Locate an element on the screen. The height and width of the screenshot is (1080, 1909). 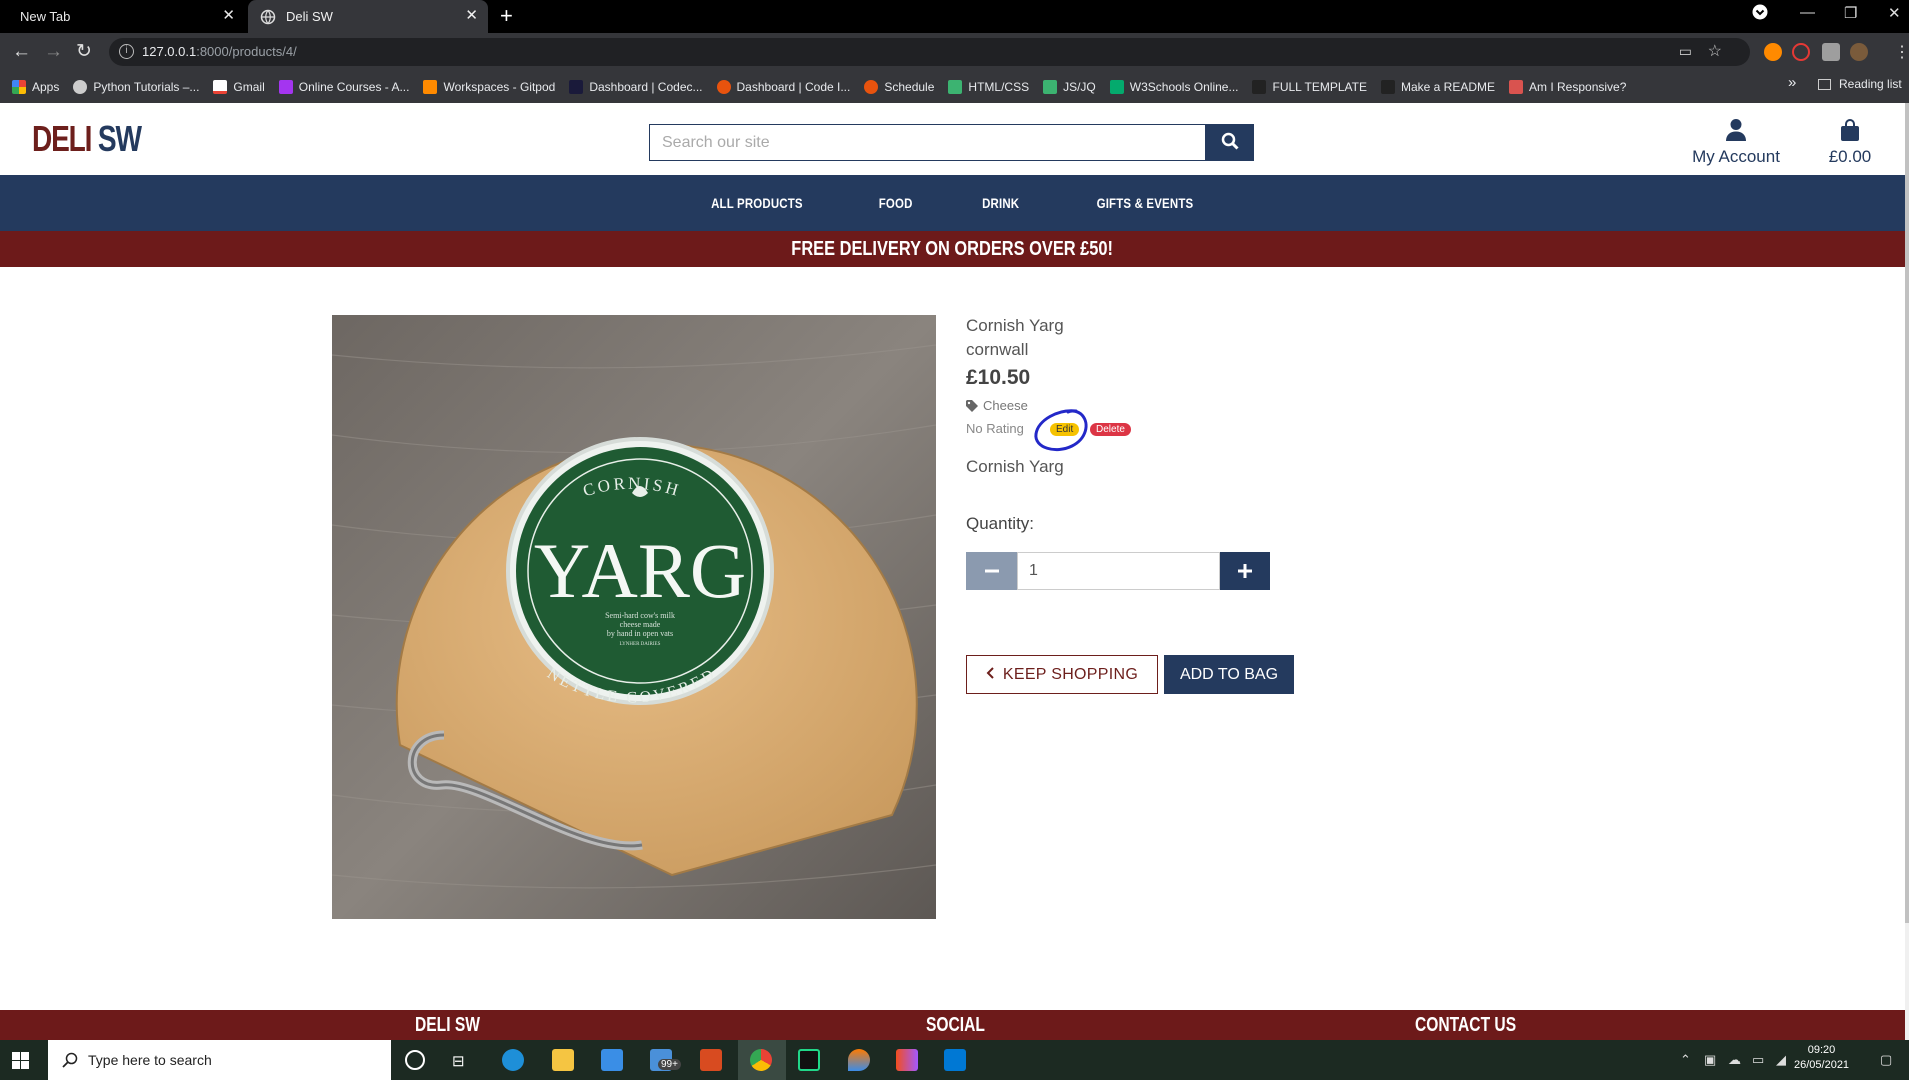
extension-g-icon is located at coordinates (1773, 52).